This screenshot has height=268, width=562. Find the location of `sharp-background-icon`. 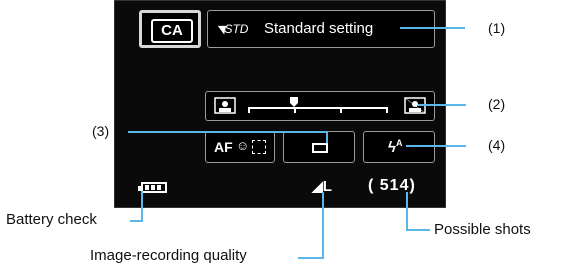

sharp-background-icon is located at coordinates (415, 105).